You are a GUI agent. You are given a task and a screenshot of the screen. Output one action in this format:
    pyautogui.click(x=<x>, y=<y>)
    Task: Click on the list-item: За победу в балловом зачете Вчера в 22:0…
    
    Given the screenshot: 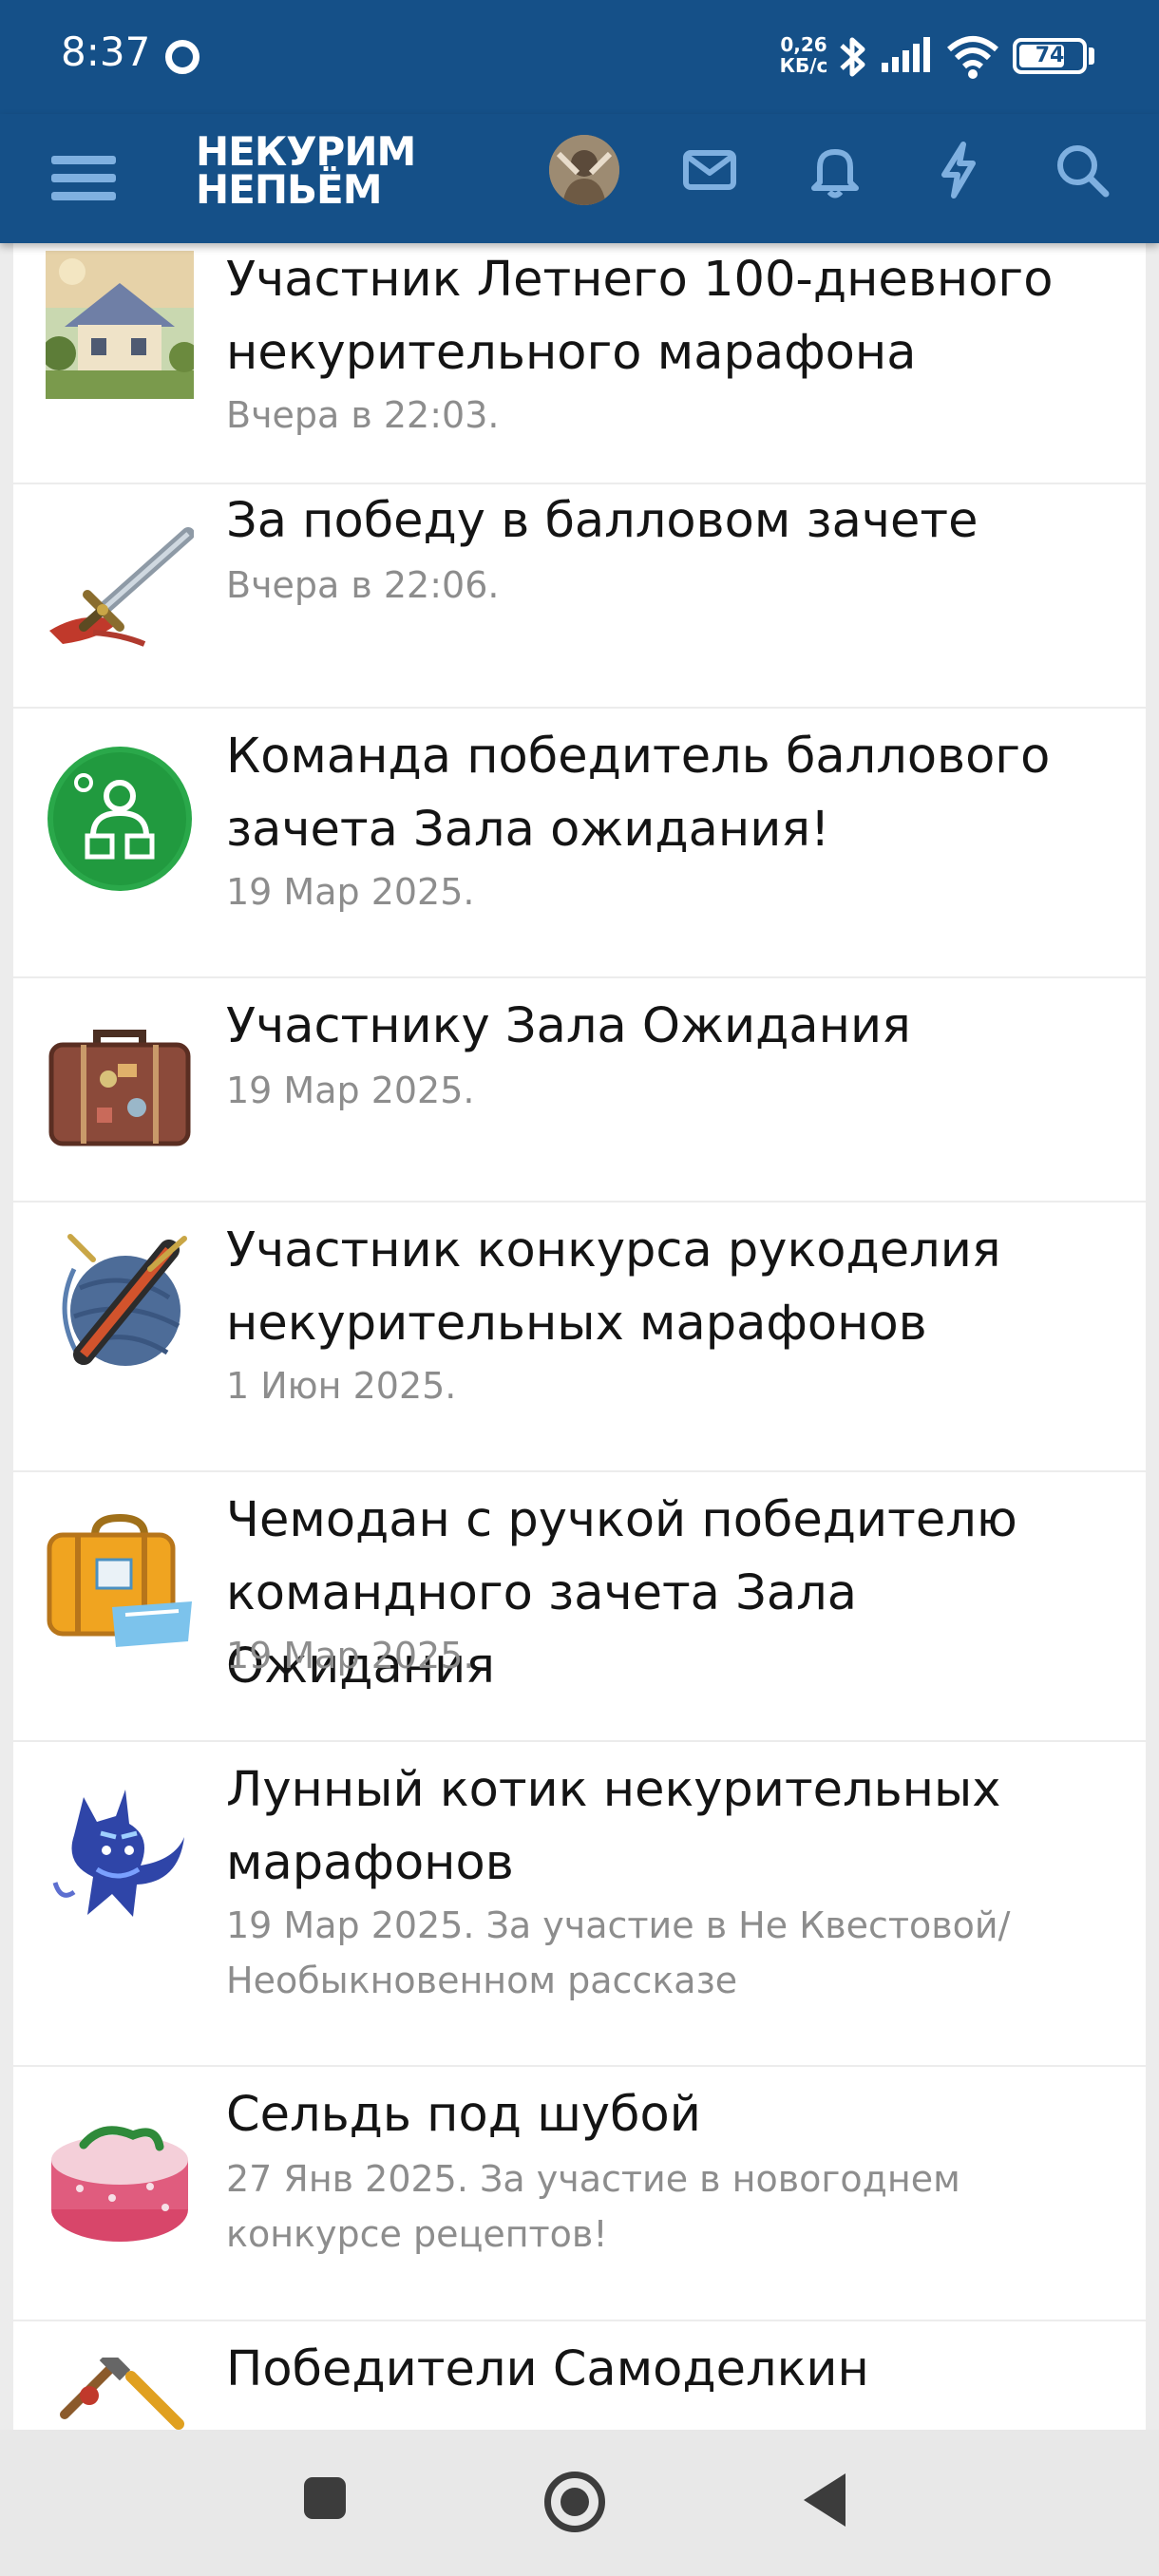 What is the action you would take?
    pyautogui.click(x=579, y=595)
    